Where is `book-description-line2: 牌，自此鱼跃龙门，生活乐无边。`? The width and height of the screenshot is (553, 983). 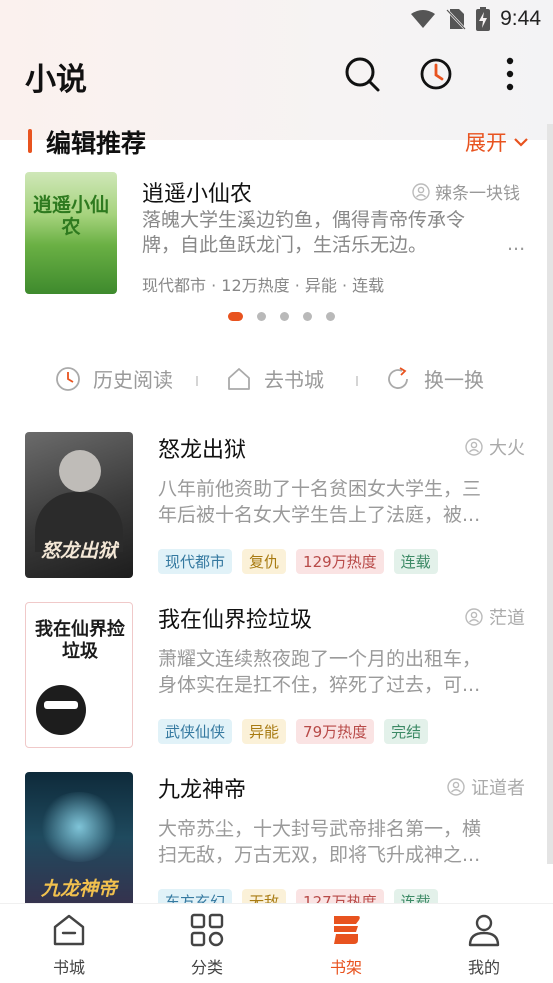 book-description-line2: 牌，自此鱼跃龙门，生活乐无边。 is located at coordinates (285, 245).